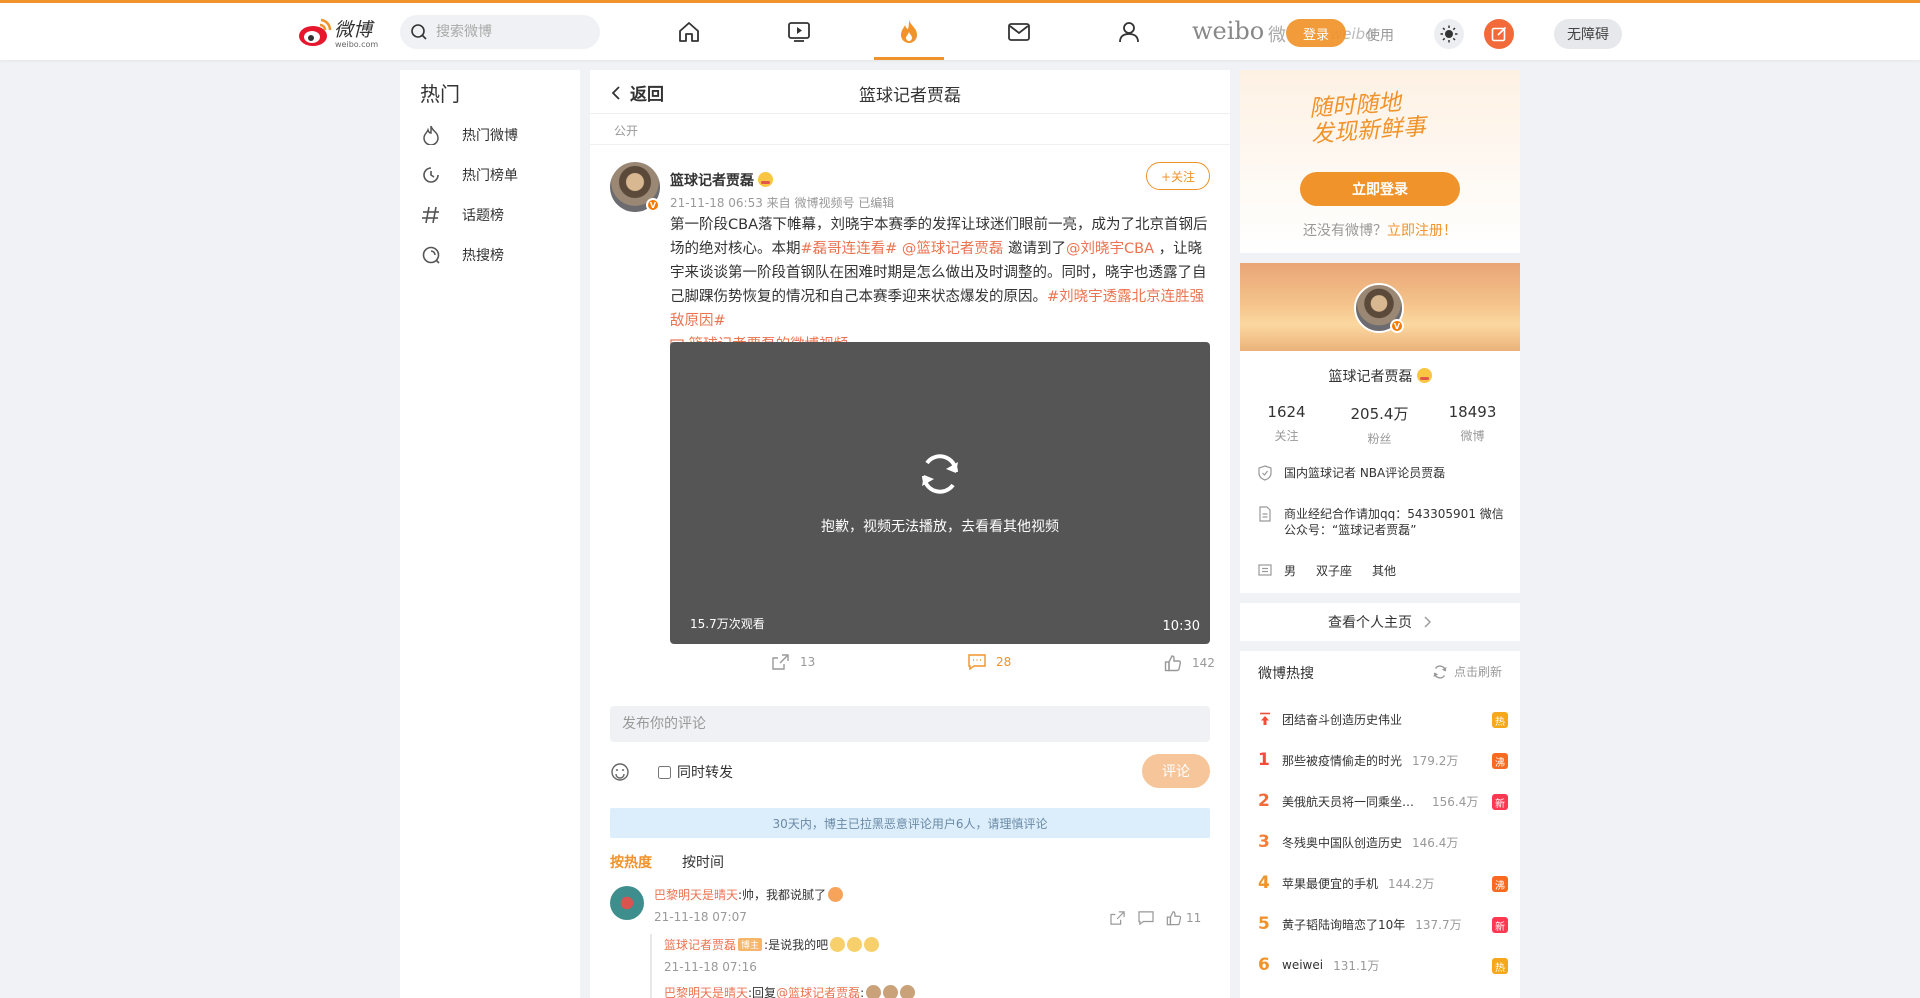  I want to click on refresh-button: 点击刷新, so click(1467, 671).